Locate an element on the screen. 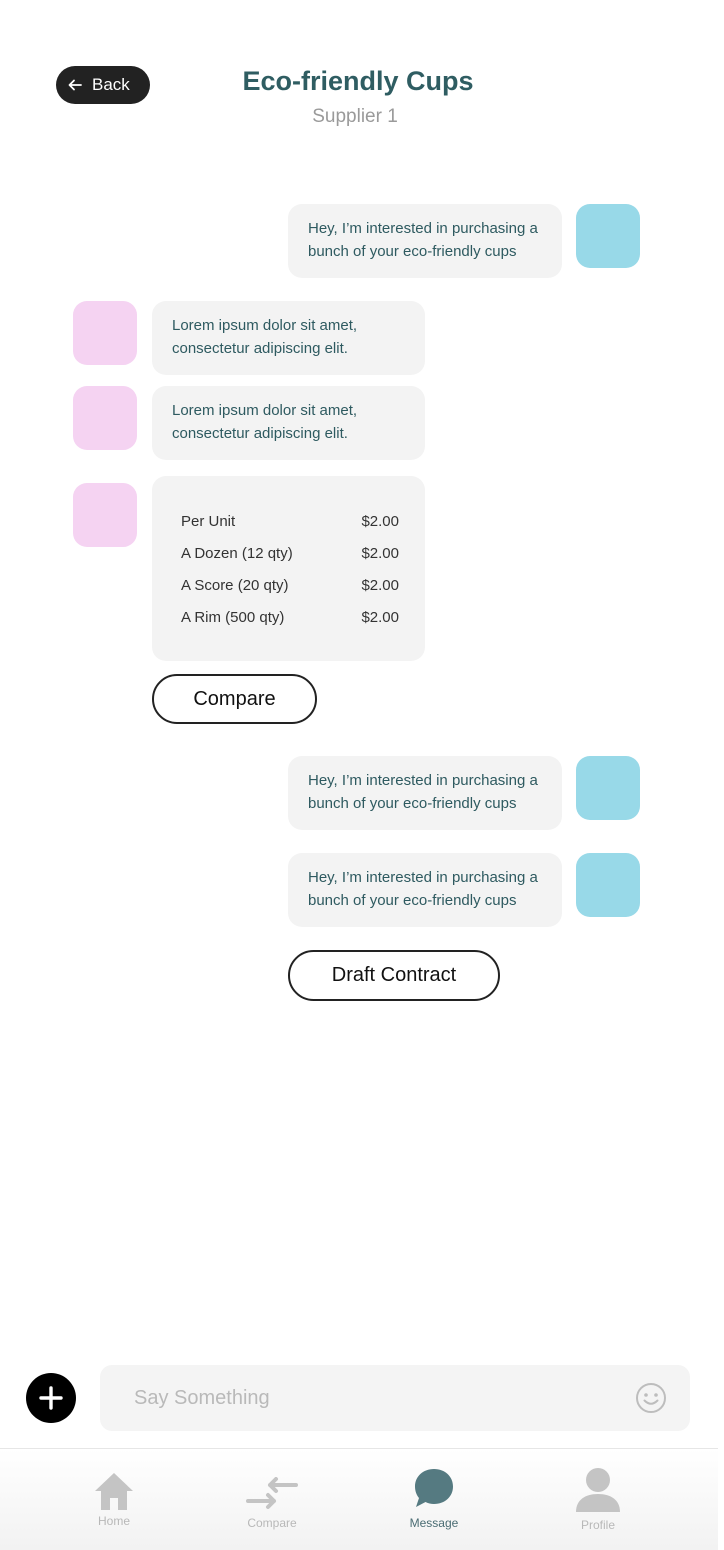 The width and height of the screenshot is (724, 1550). nav-item-home: Home is located at coordinates (114, 1499).